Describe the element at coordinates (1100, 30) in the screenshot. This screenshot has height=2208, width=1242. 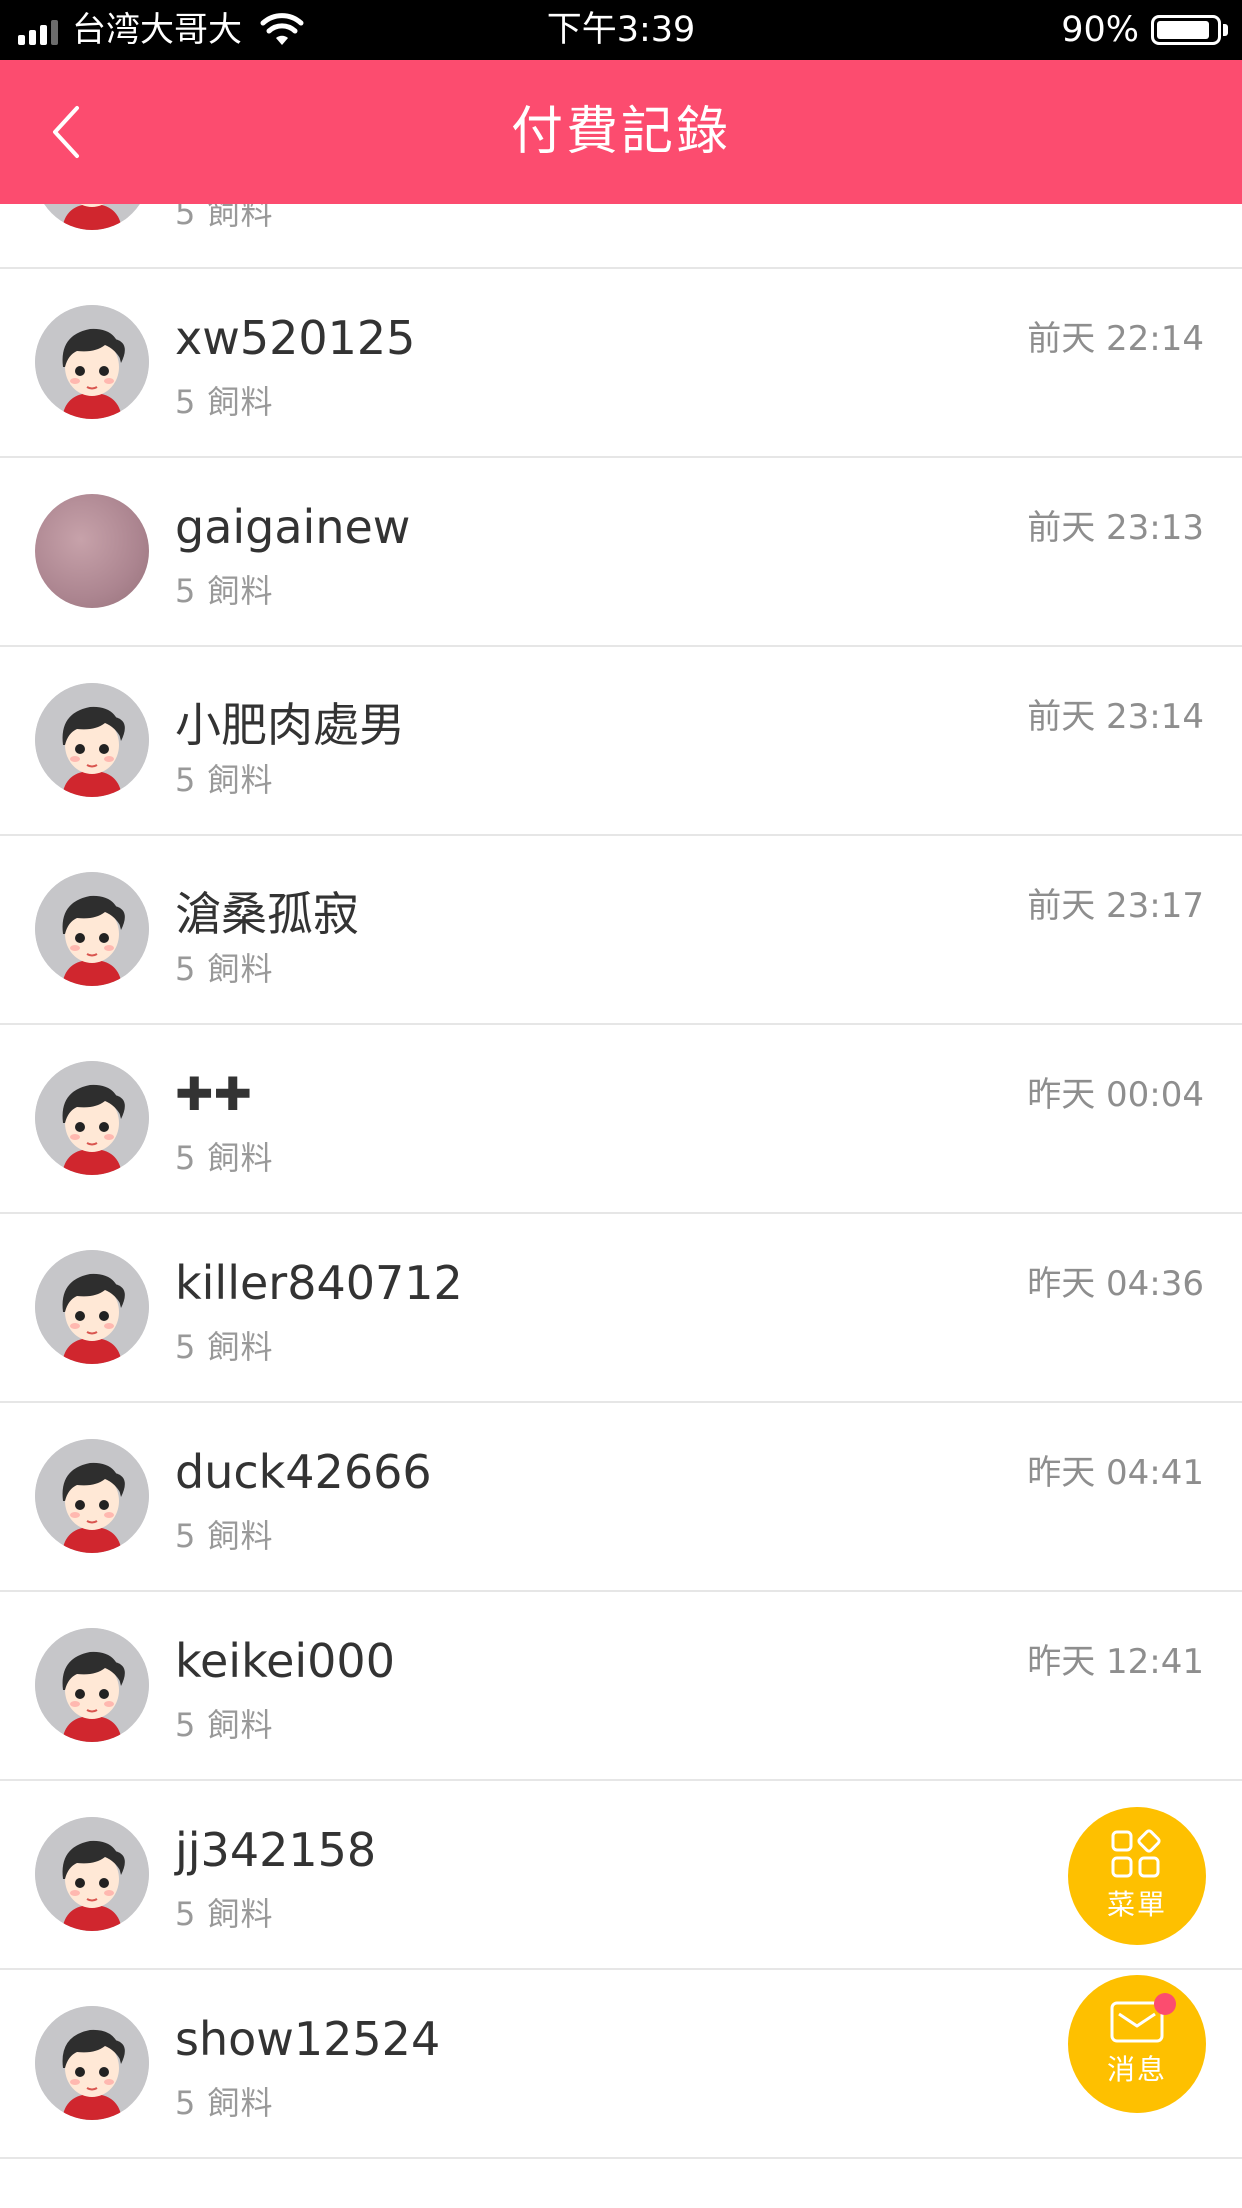
I see `battery-percent: 90%` at that location.